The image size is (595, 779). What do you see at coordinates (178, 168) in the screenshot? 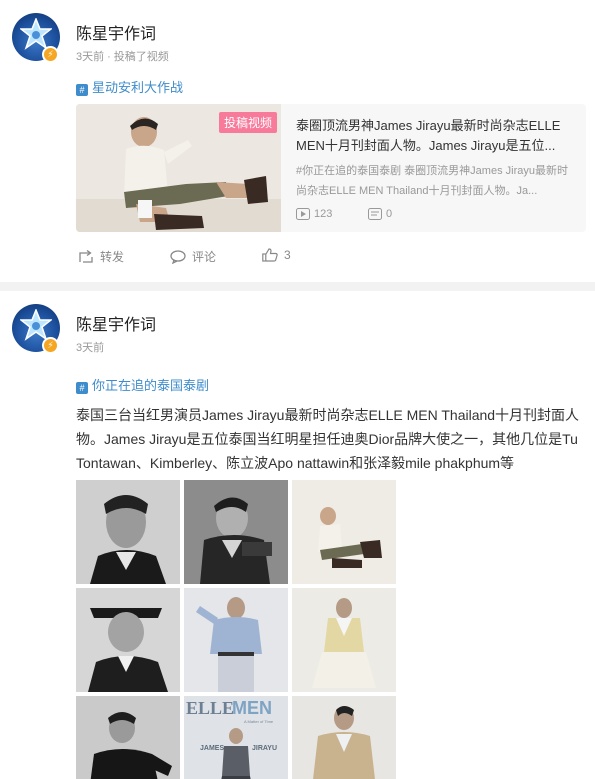
I see `video-thumbnail: 投稿视频` at bounding box center [178, 168].